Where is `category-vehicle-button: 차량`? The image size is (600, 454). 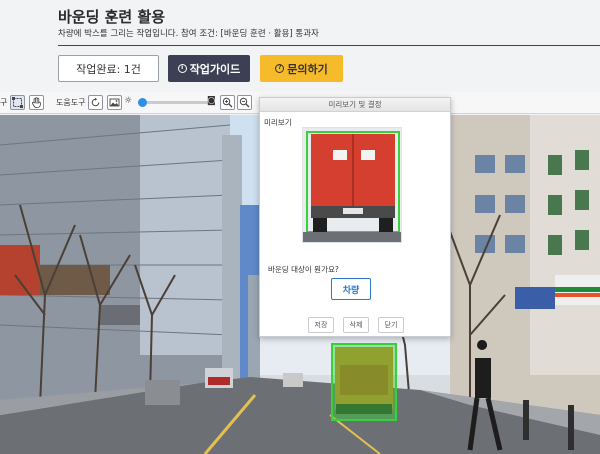
category-vehicle-button: 차량 is located at coordinates (351, 289).